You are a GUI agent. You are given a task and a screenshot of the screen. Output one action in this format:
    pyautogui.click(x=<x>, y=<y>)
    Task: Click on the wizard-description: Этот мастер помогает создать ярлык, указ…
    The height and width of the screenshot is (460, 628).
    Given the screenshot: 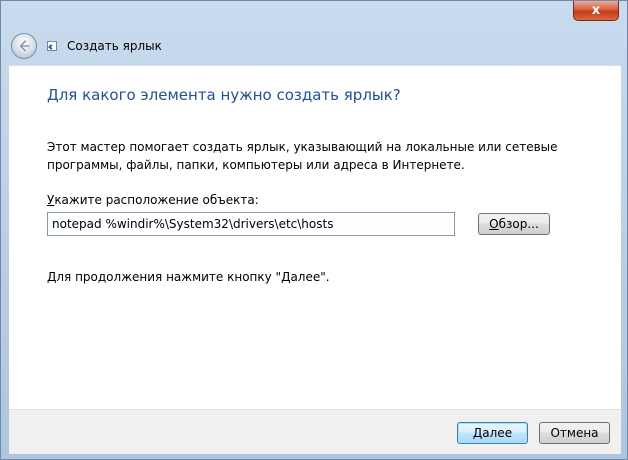 What is the action you would take?
    pyautogui.click(x=302, y=156)
    